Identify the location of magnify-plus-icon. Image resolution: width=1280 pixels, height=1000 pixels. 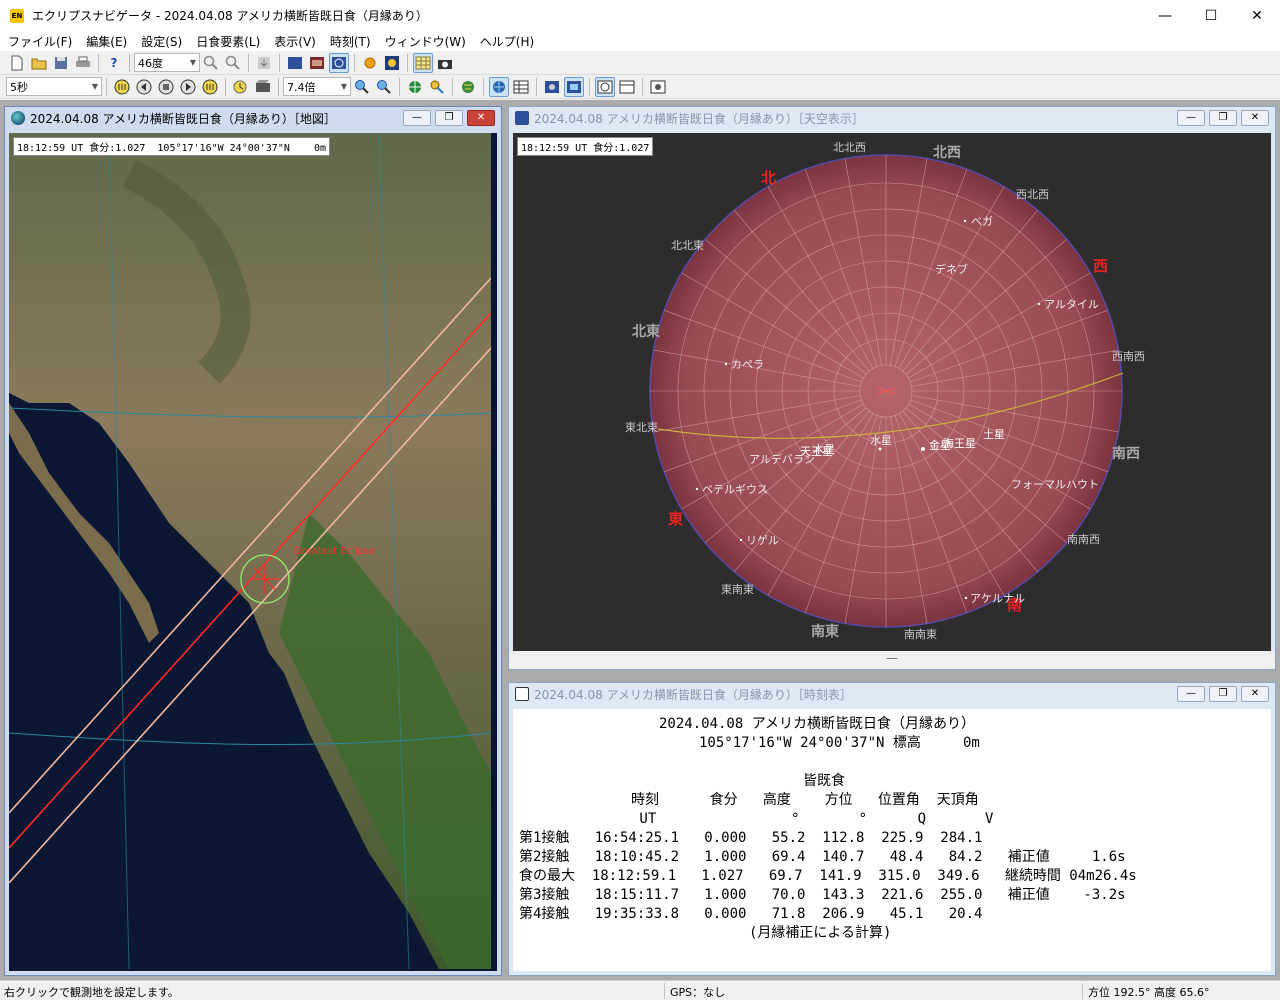
(362, 87).